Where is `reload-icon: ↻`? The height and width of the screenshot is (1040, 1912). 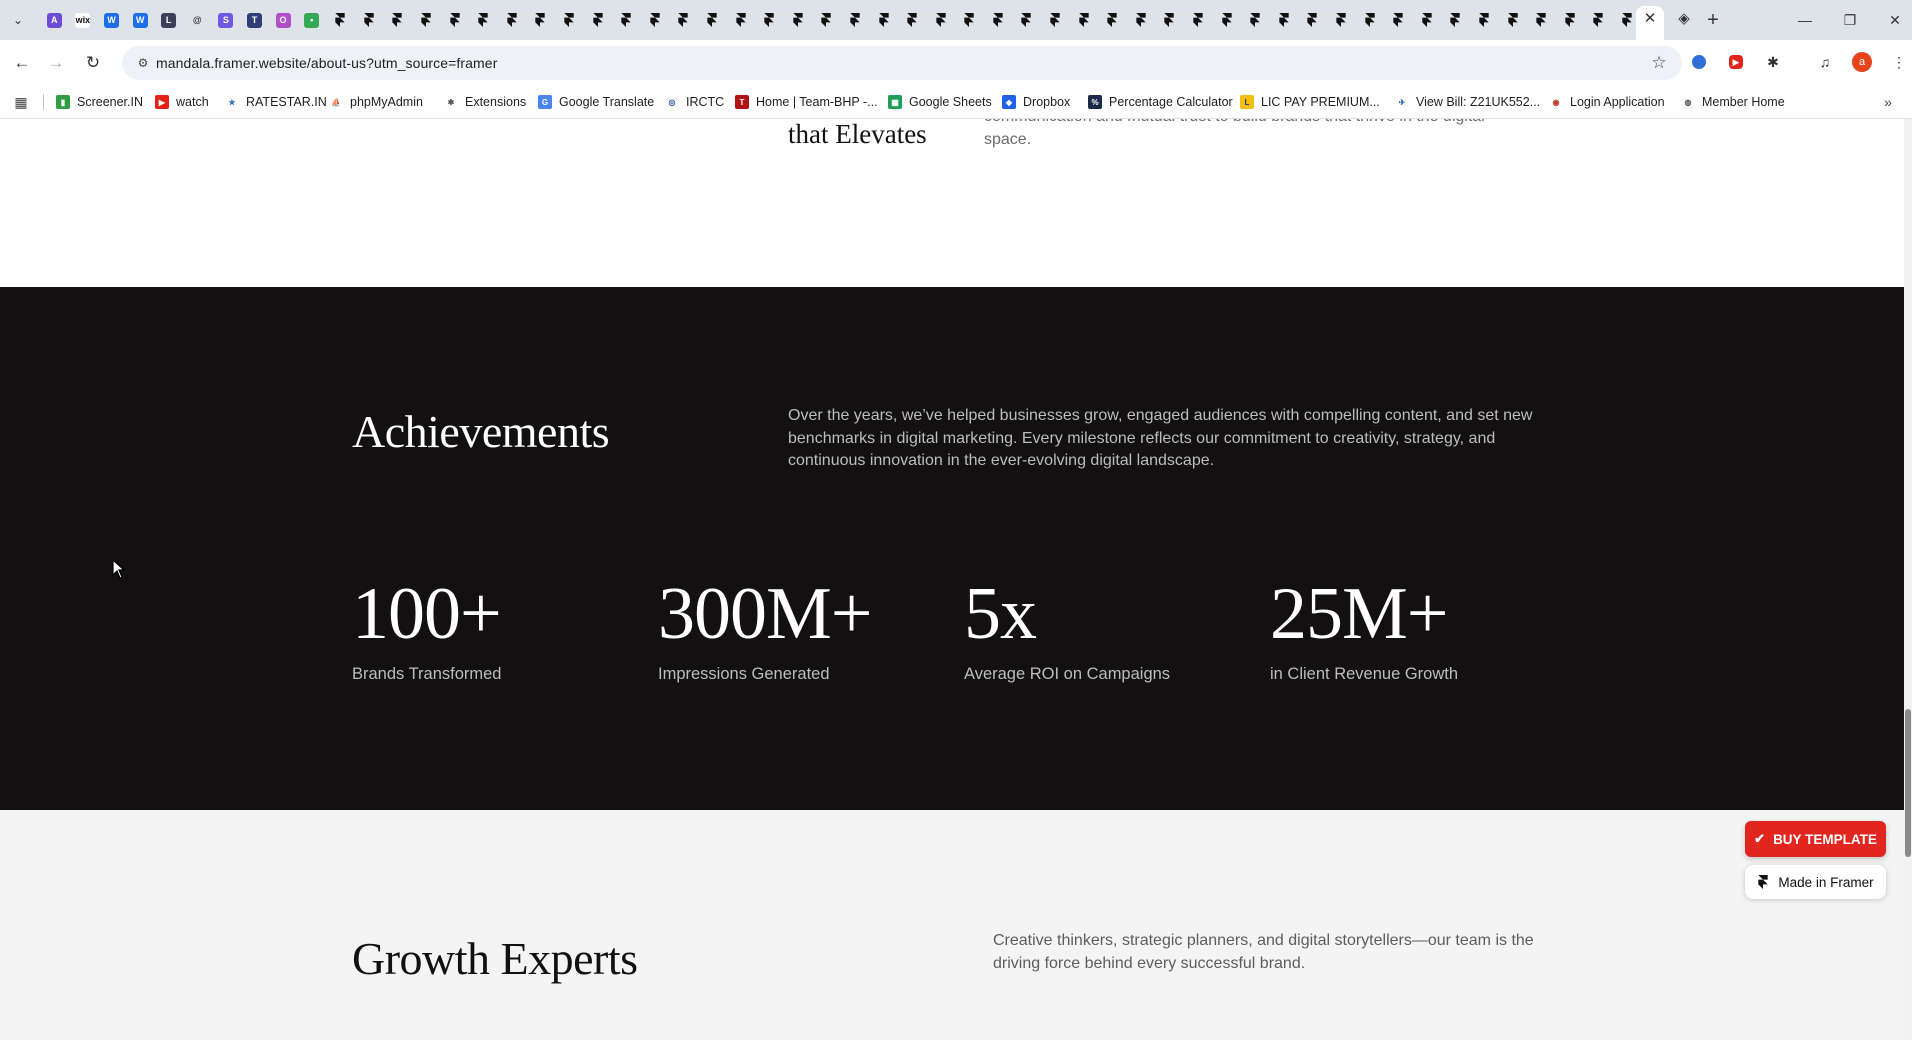 reload-icon: ↻ is located at coordinates (93, 63).